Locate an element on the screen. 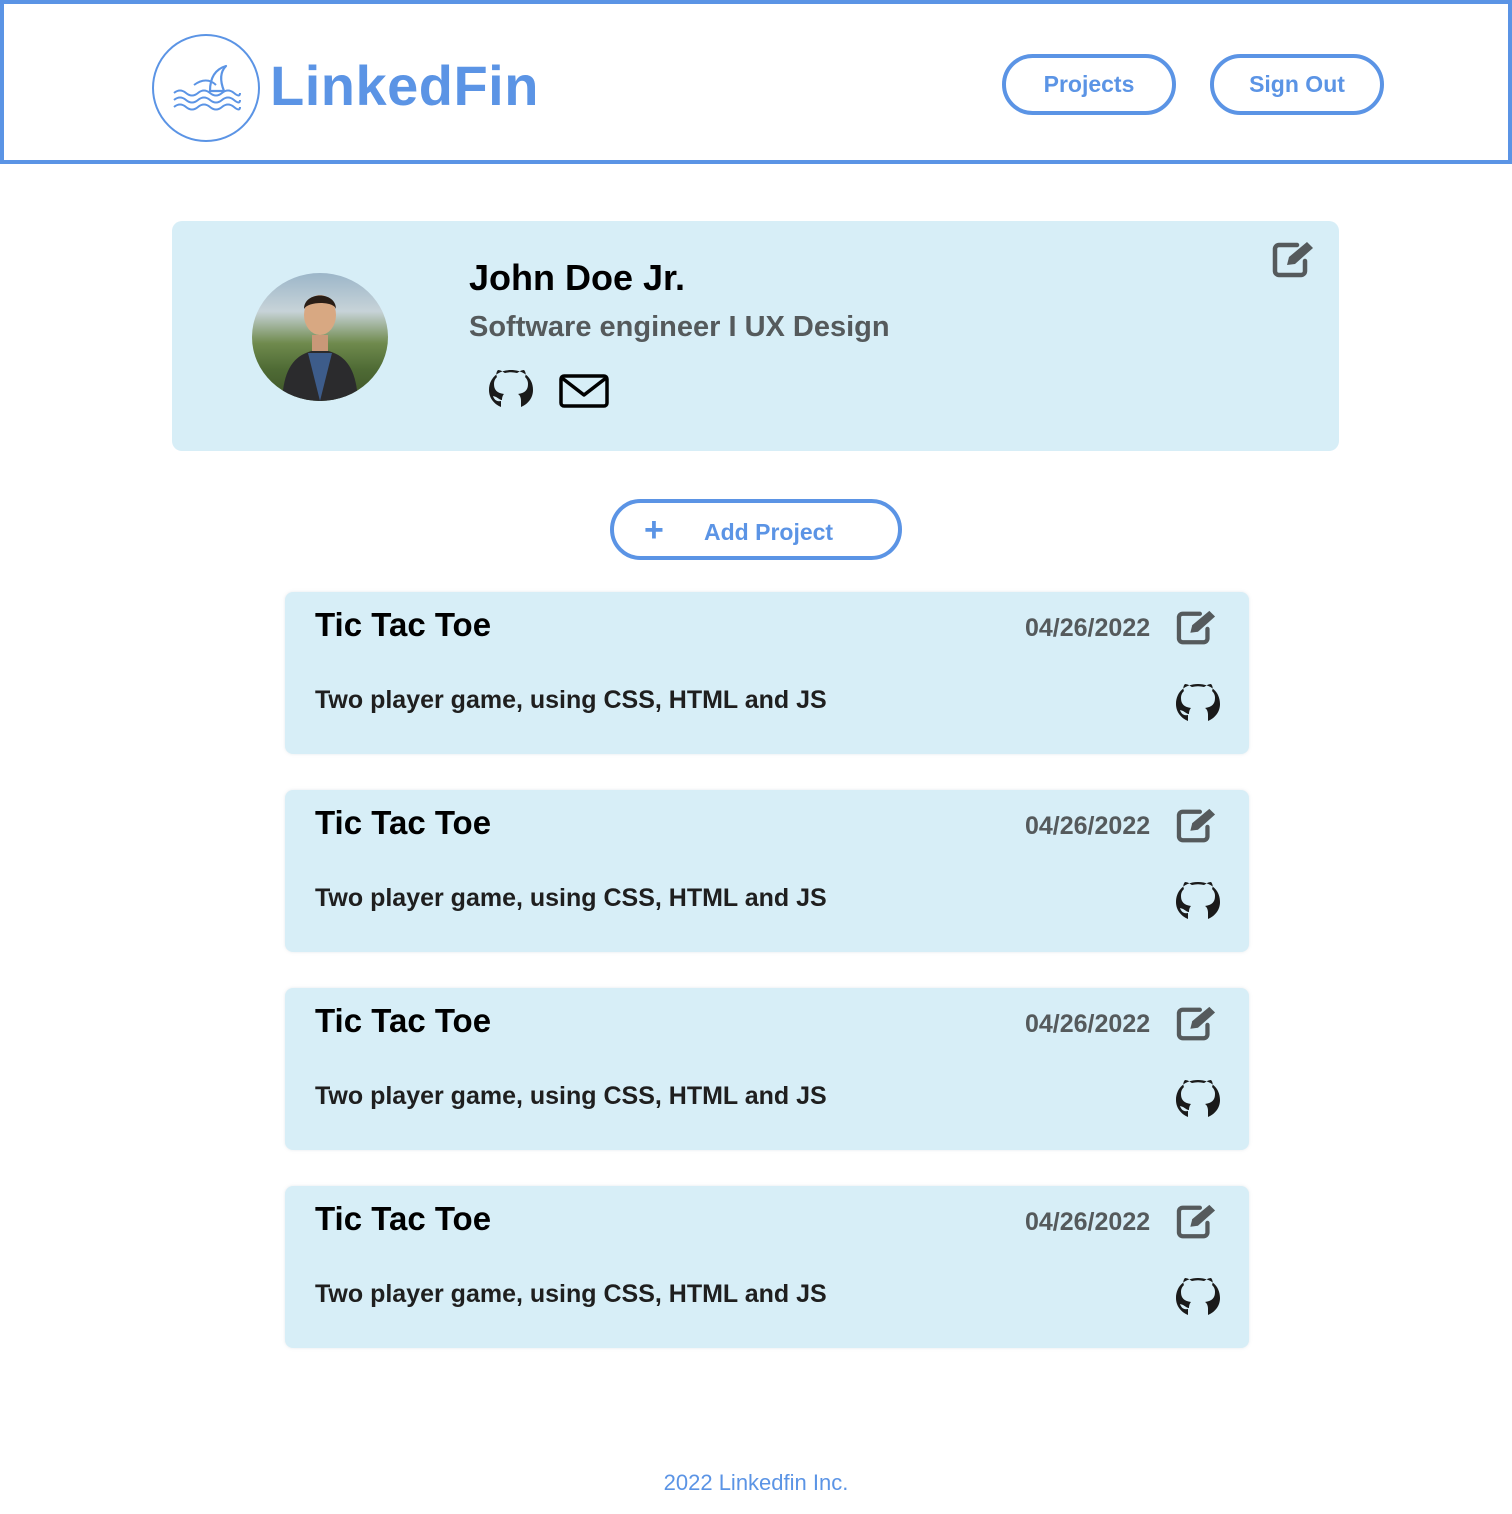 Image resolution: width=1512 pixels, height=1514 pixels. add-project-label: Add Project is located at coordinates (769, 532).